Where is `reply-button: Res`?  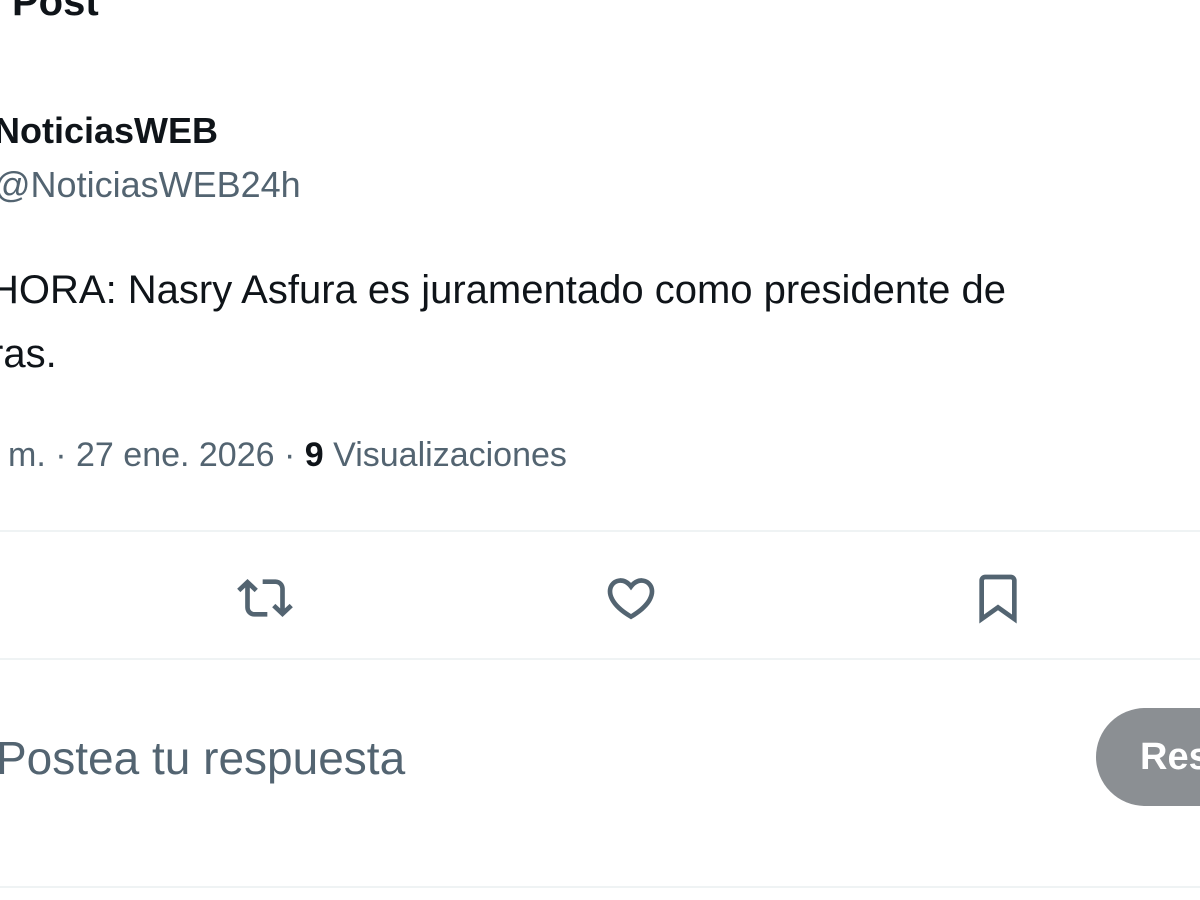
reply-button: Res is located at coordinates (1148, 757).